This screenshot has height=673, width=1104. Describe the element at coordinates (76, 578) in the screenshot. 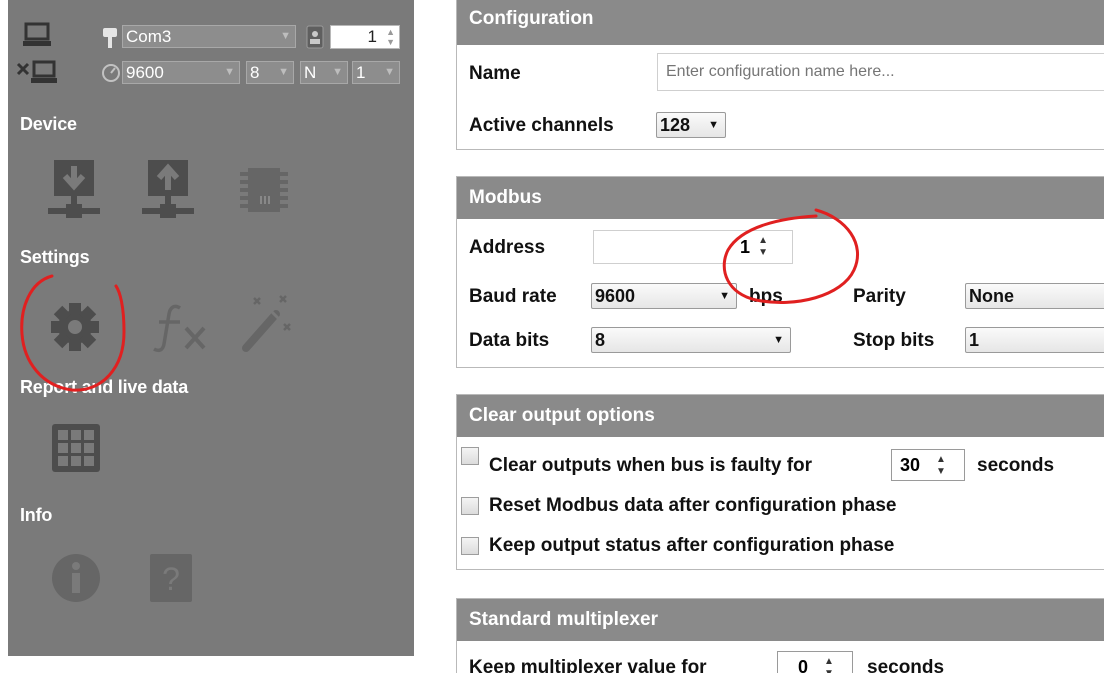

I see `info-icon` at that location.